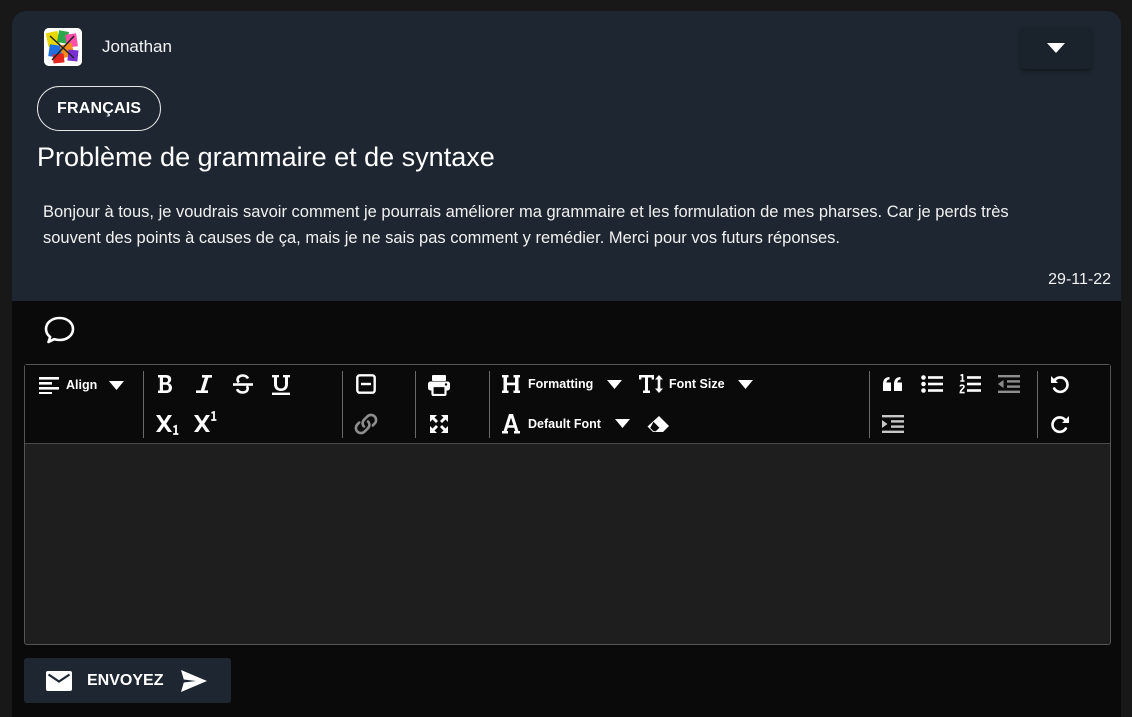 The width and height of the screenshot is (1132, 717). I want to click on post-menu-button, so click(1056, 48).